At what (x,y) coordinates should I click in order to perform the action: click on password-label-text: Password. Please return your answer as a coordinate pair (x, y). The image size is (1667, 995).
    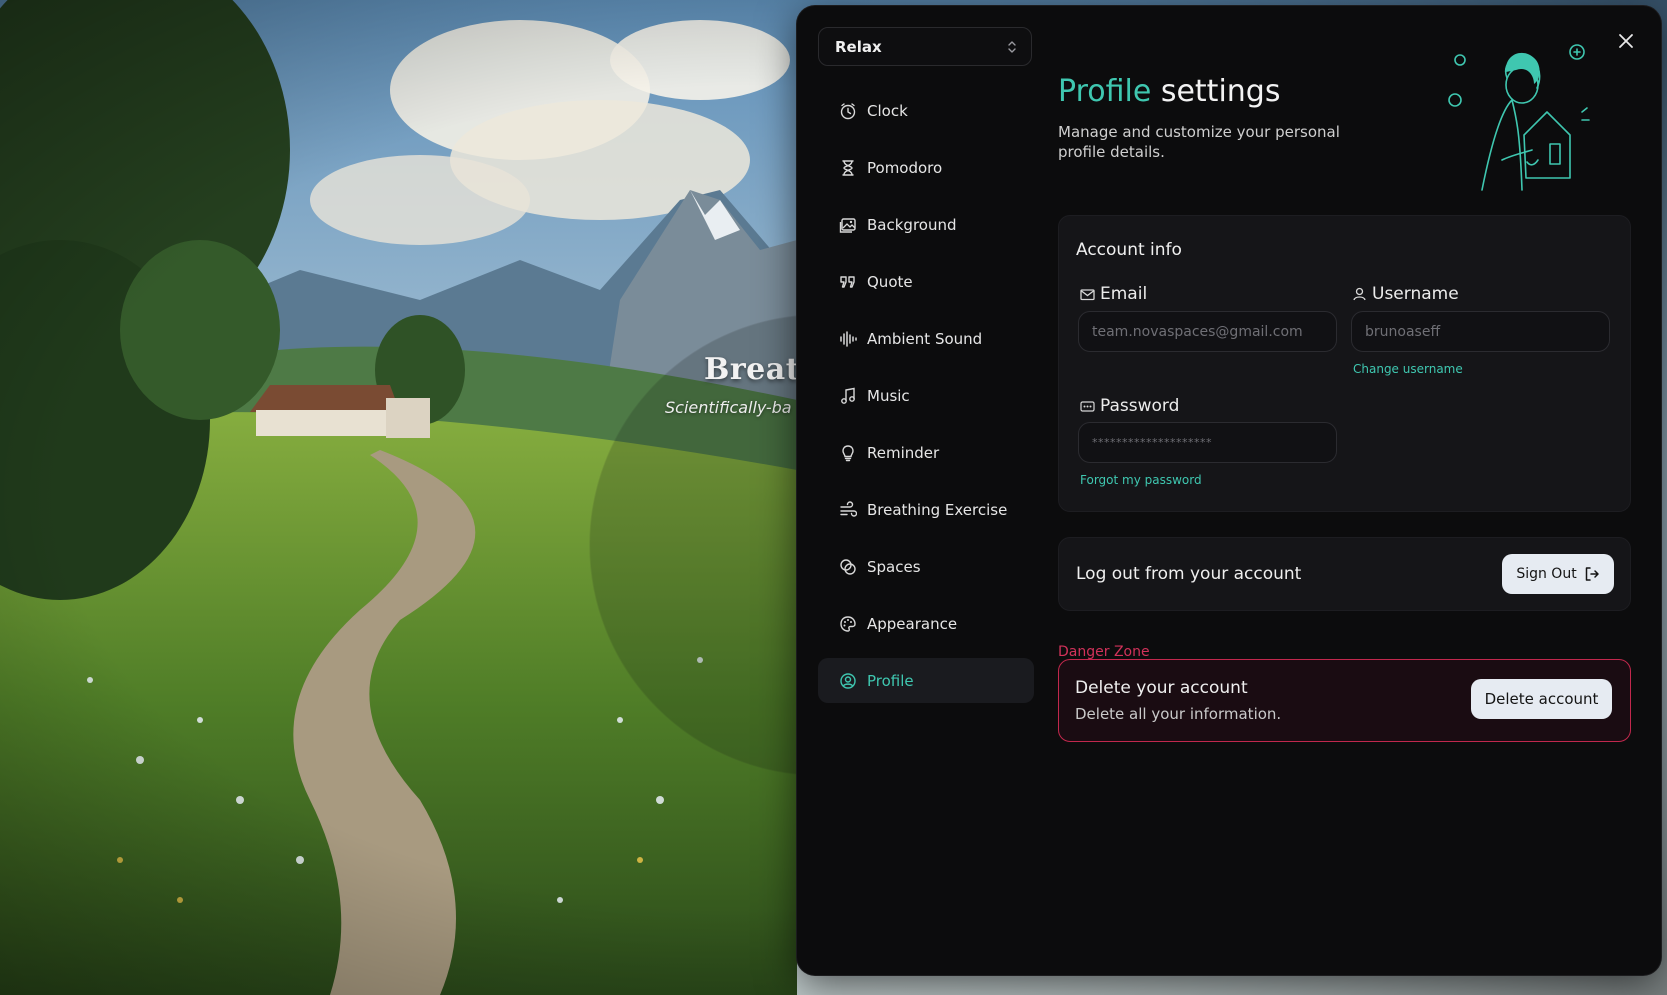
    Looking at the image, I should click on (1140, 406).